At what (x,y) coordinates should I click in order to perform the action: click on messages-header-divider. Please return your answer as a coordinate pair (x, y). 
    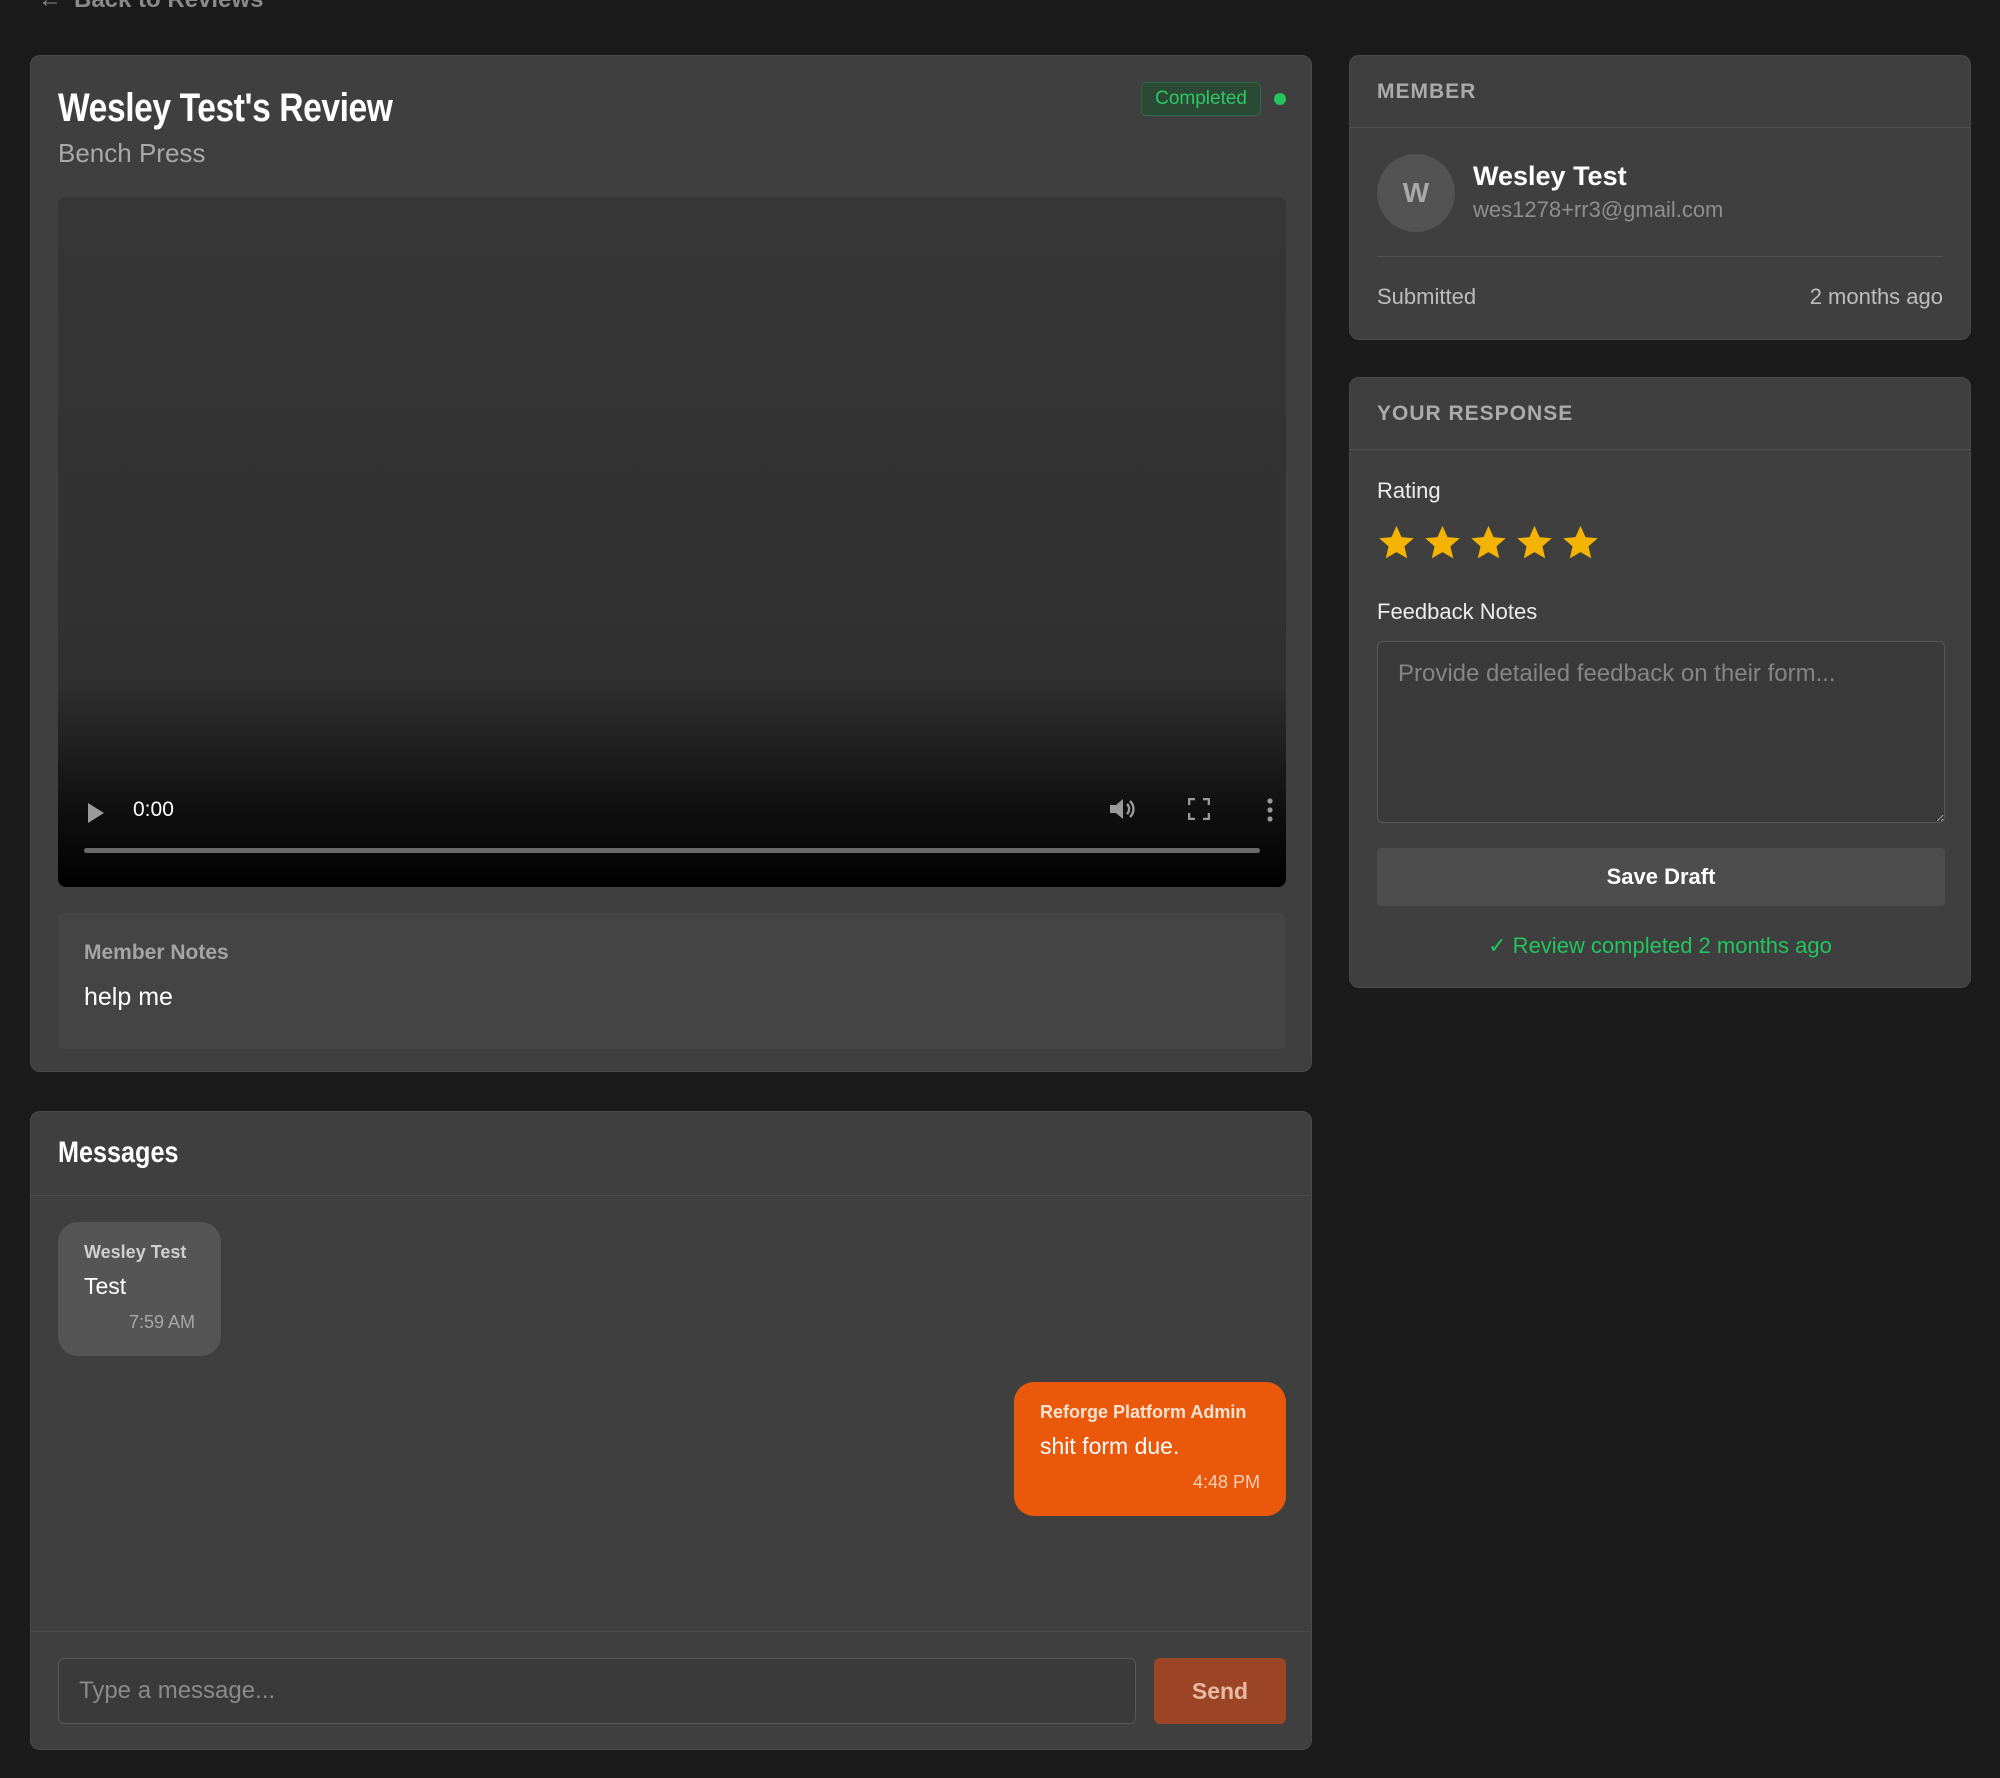
    Looking at the image, I should click on (671, 1195).